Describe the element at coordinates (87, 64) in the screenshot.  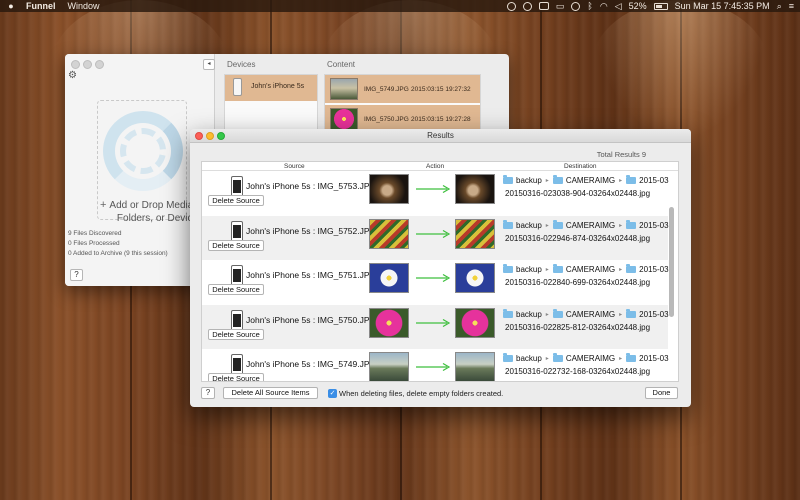
I see `minimize-button` at that location.